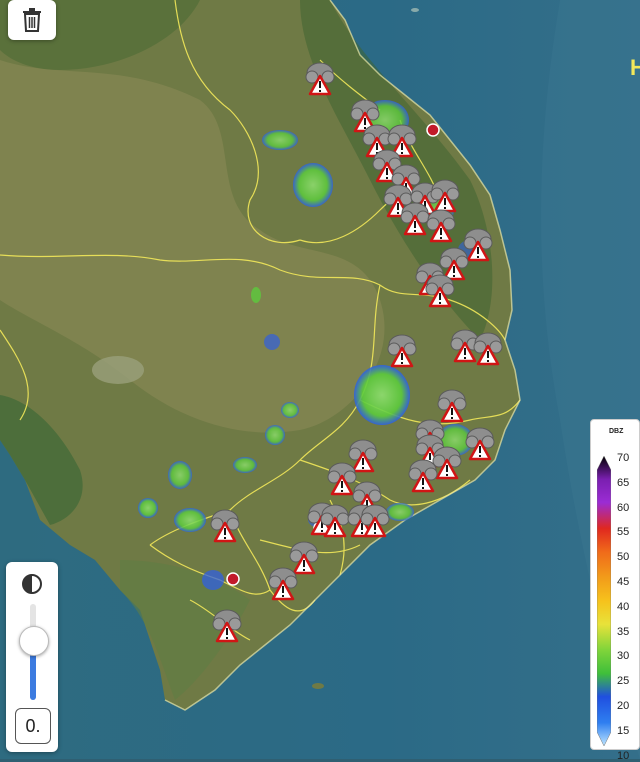 This screenshot has height=762, width=640. I want to click on opacity-slider-thumb, so click(34, 641).